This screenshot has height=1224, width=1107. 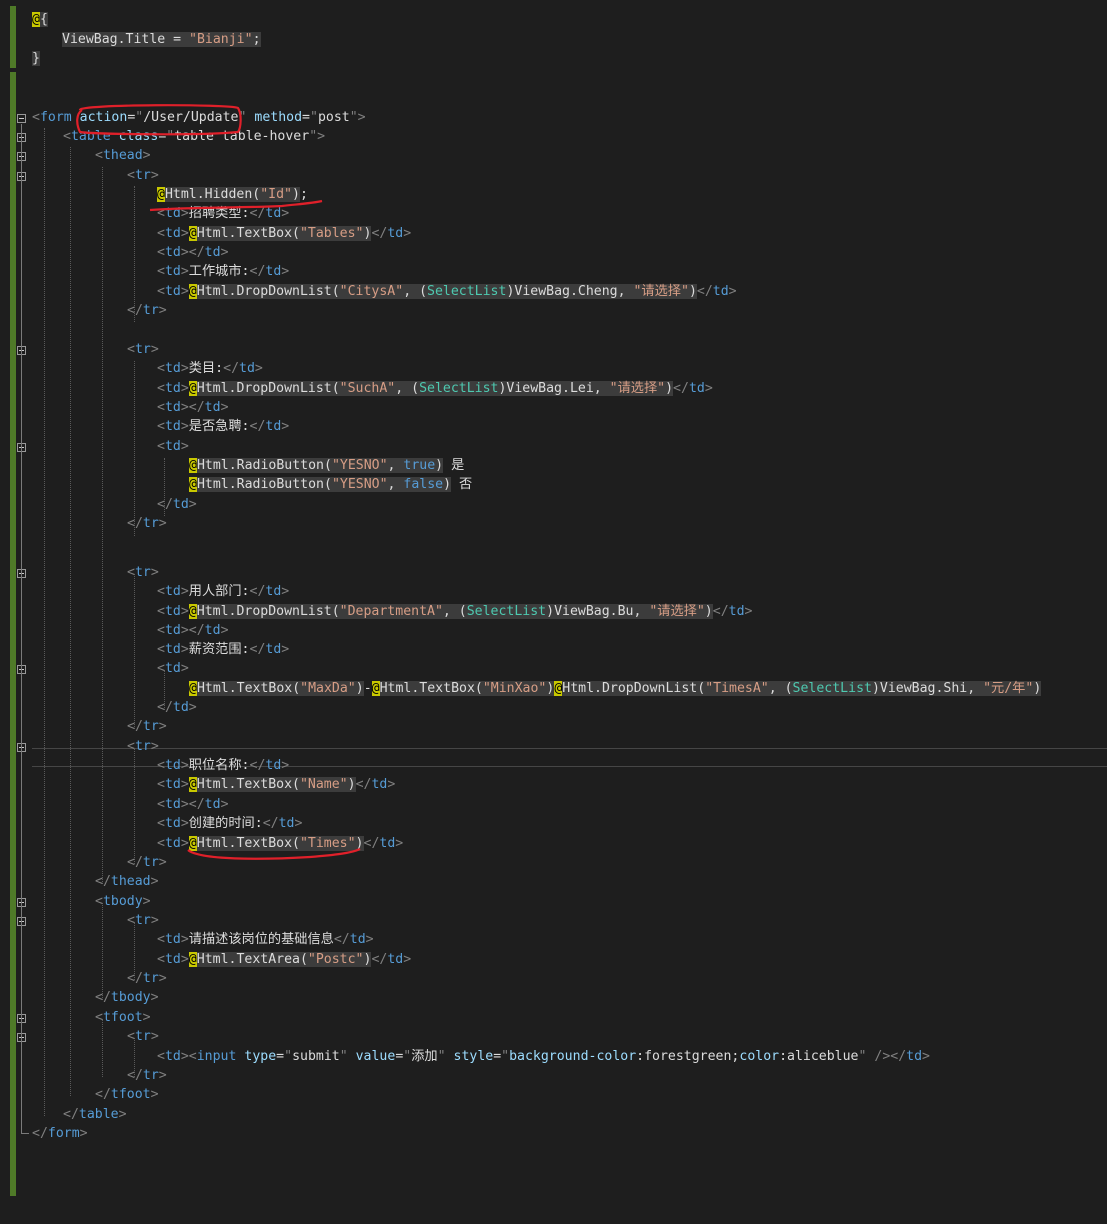 I want to click on code-line: <td>@Html.TextBox("Times")</td>, so click(x=280, y=843).